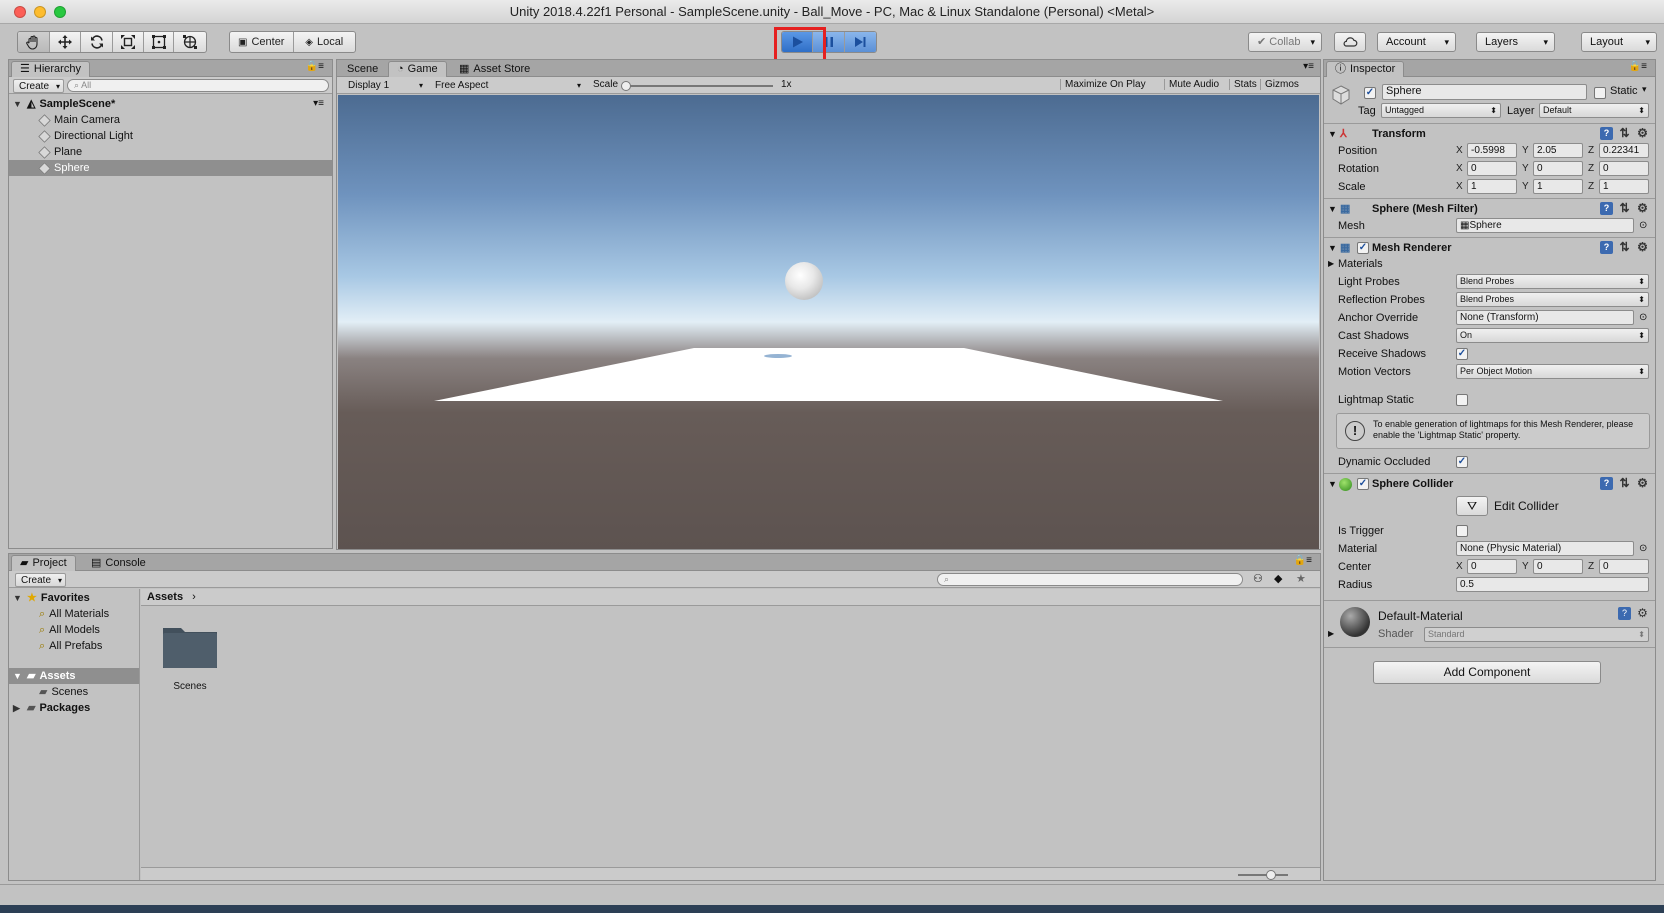 This screenshot has width=1664, height=913. Describe the element at coordinates (118, 563) in the screenshot. I see `tab-console: ▤ Console` at that location.